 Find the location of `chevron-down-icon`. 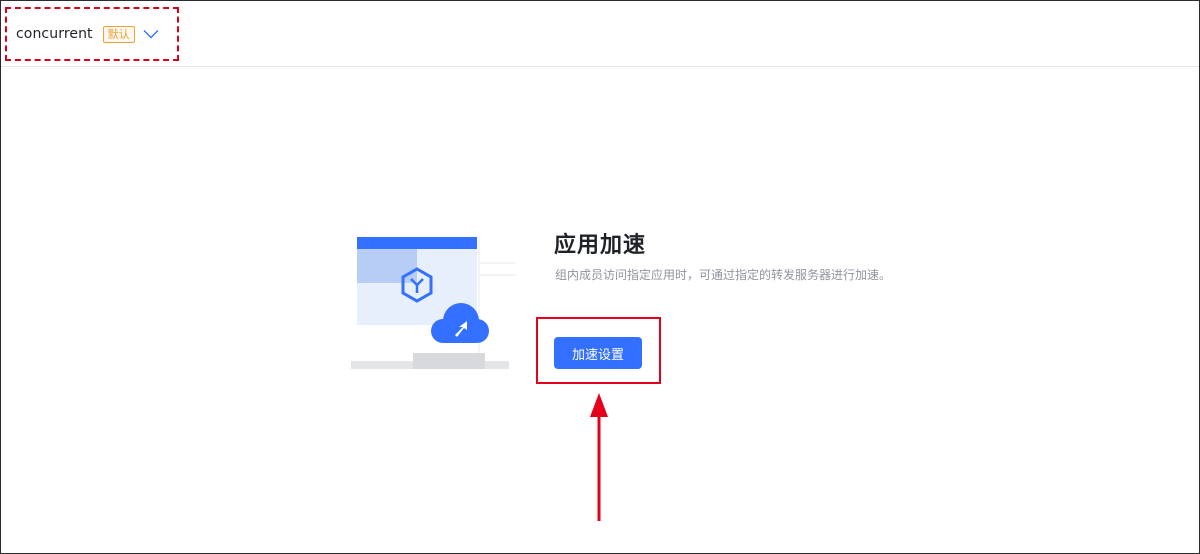

chevron-down-icon is located at coordinates (151, 34).